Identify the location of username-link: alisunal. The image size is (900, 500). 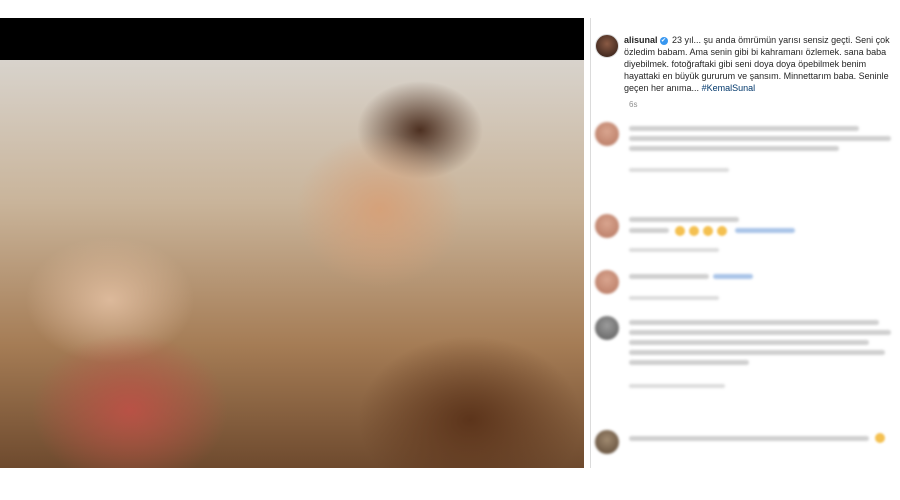
(641, 40).